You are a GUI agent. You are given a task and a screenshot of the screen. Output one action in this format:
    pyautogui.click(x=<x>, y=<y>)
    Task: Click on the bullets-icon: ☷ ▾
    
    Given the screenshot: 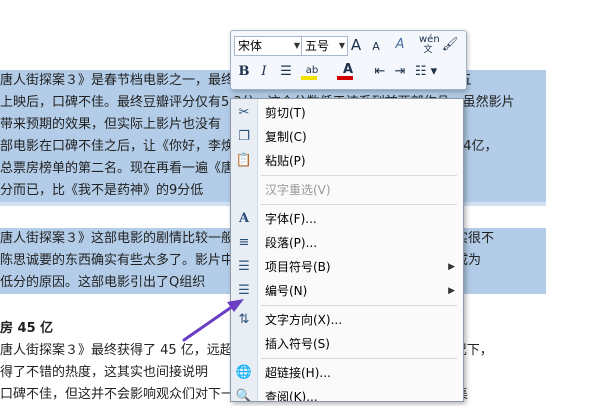 What is the action you would take?
    pyautogui.click(x=426, y=71)
    